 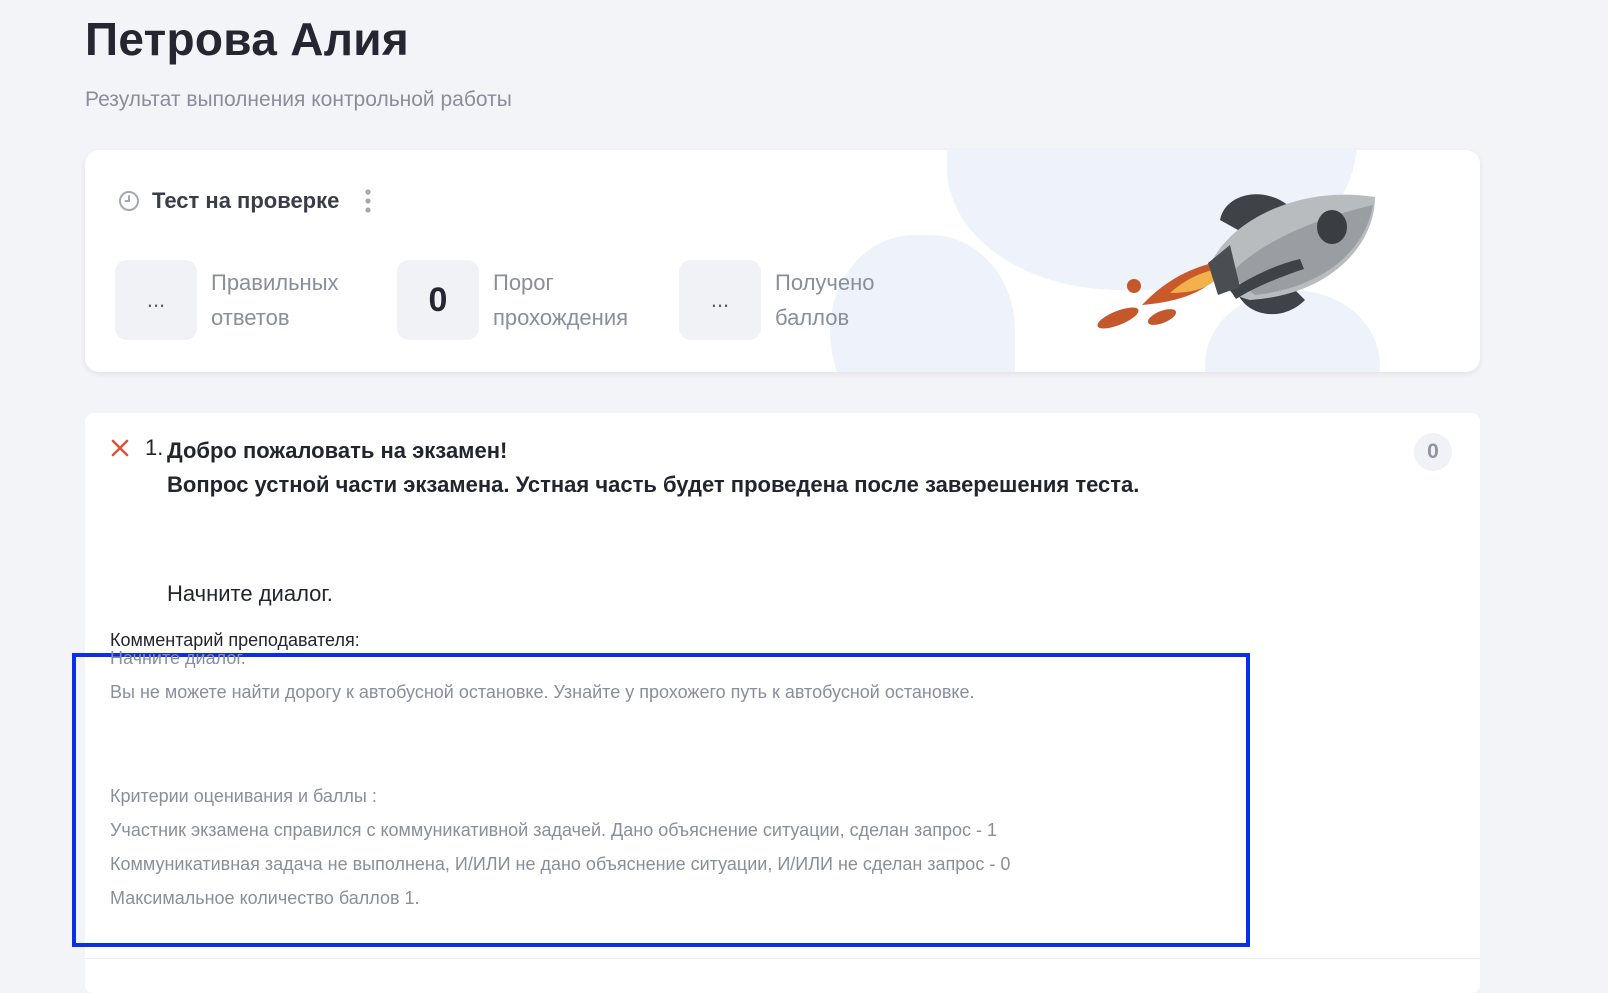 What do you see at coordinates (561, 300) in the screenshot?
I see `stat-label: Порог прохождения` at bounding box center [561, 300].